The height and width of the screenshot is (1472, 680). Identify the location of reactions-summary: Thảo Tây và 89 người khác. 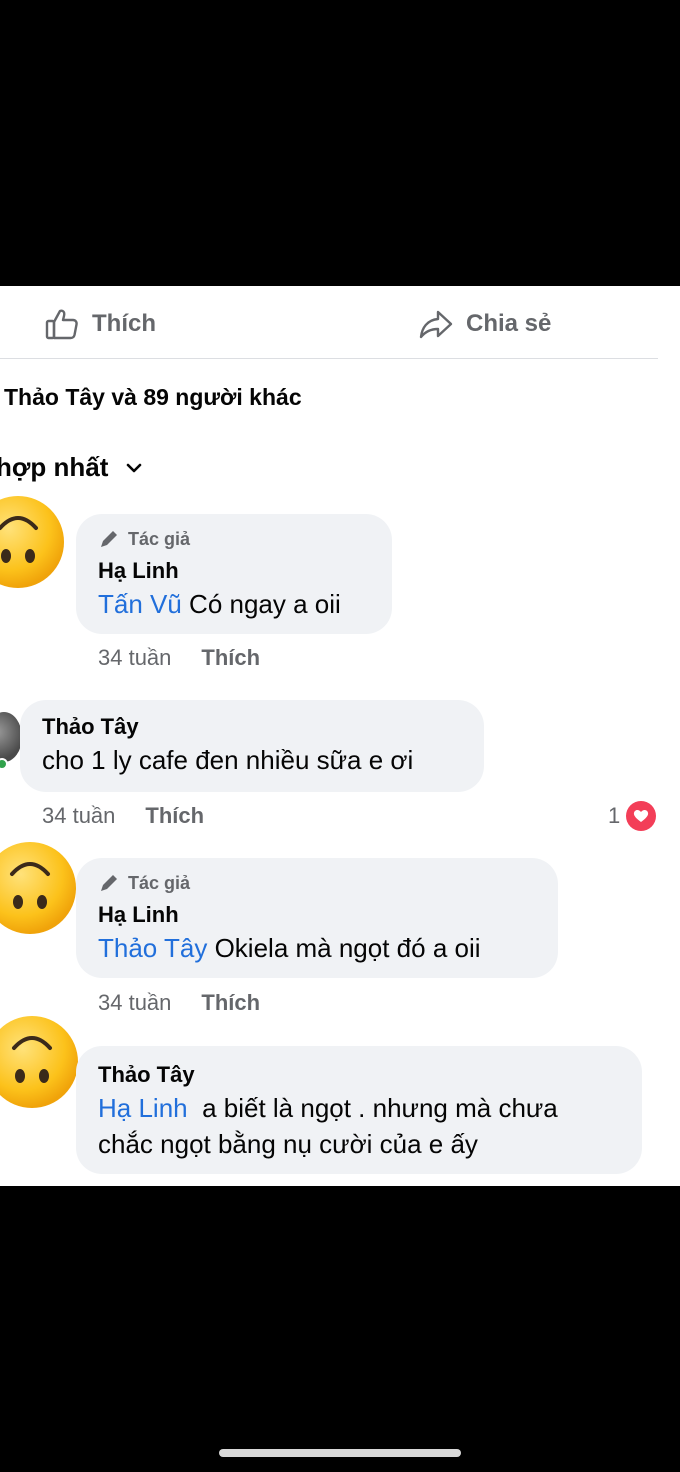
(153, 397).